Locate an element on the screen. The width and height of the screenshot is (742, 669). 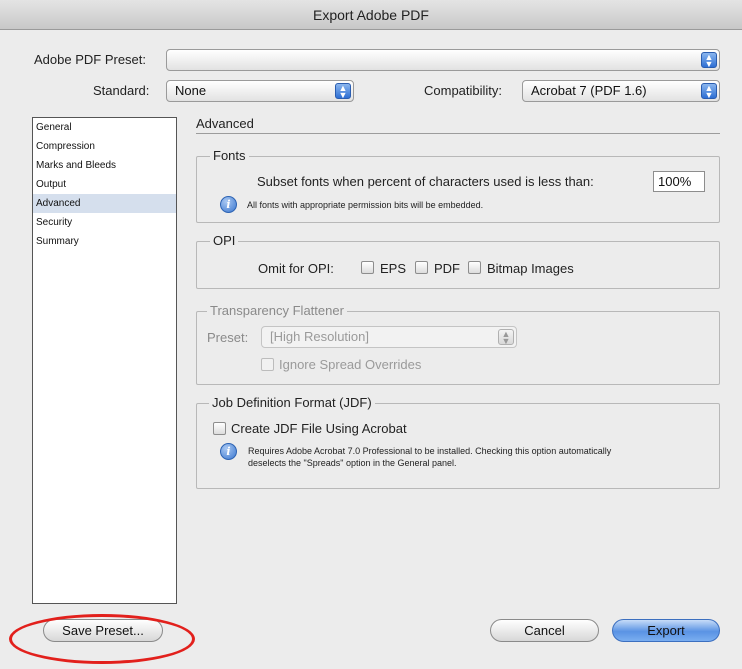
eps-label: EPS is located at coordinates (393, 268).